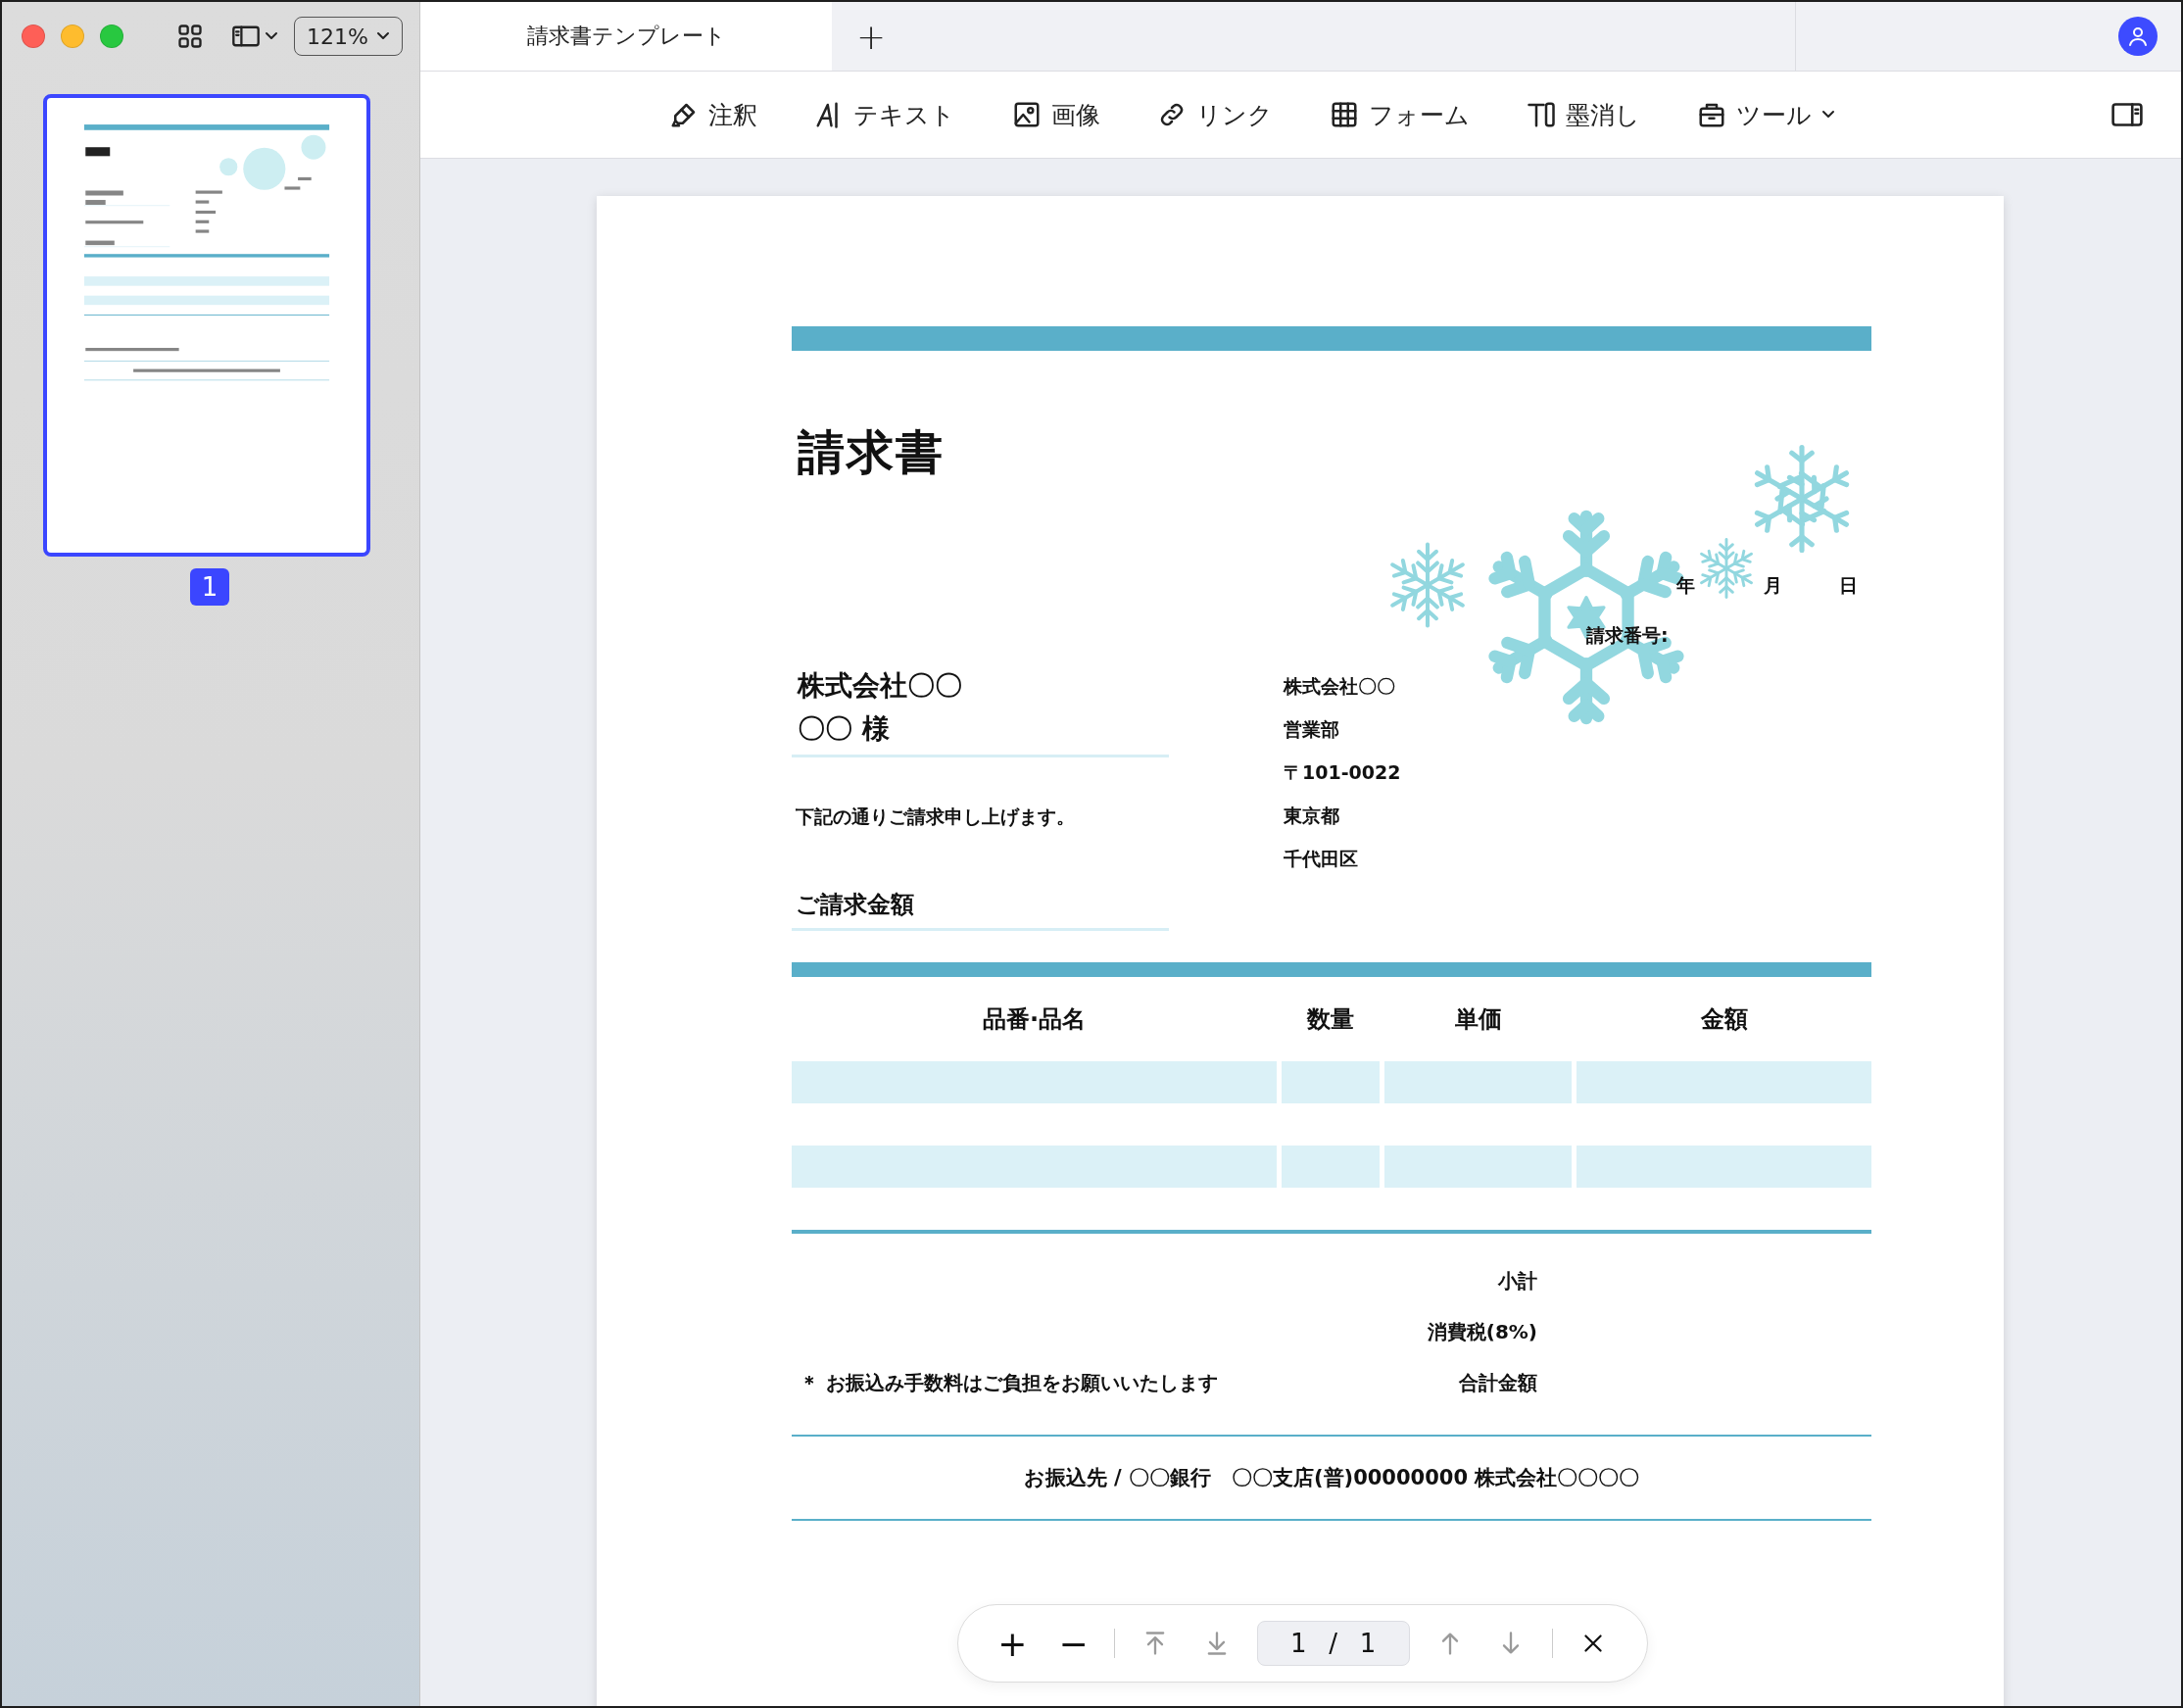 The height and width of the screenshot is (1708, 2183). What do you see at coordinates (884, 114) in the screenshot?
I see `toolbar-button: テキスト` at bounding box center [884, 114].